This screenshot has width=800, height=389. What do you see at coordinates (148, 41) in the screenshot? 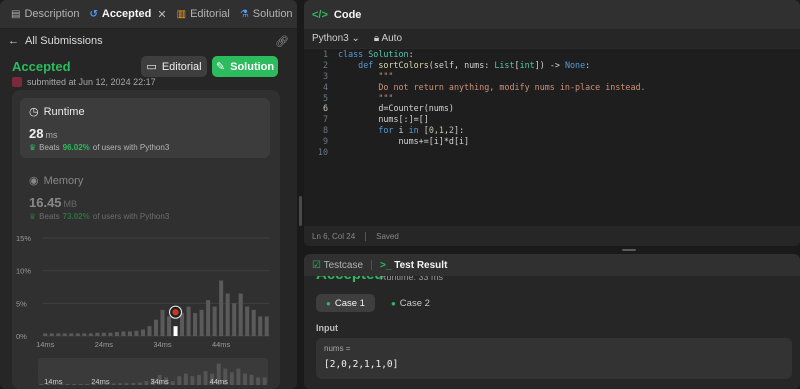
I see `submissions-header: ← All Submissions 🔗︎` at bounding box center [148, 41].